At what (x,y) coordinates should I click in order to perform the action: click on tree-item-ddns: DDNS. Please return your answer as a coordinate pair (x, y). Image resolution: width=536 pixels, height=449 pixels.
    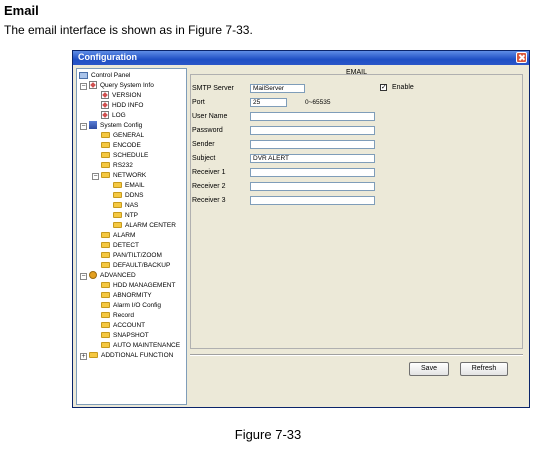
    Looking at the image, I should click on (128, 196).